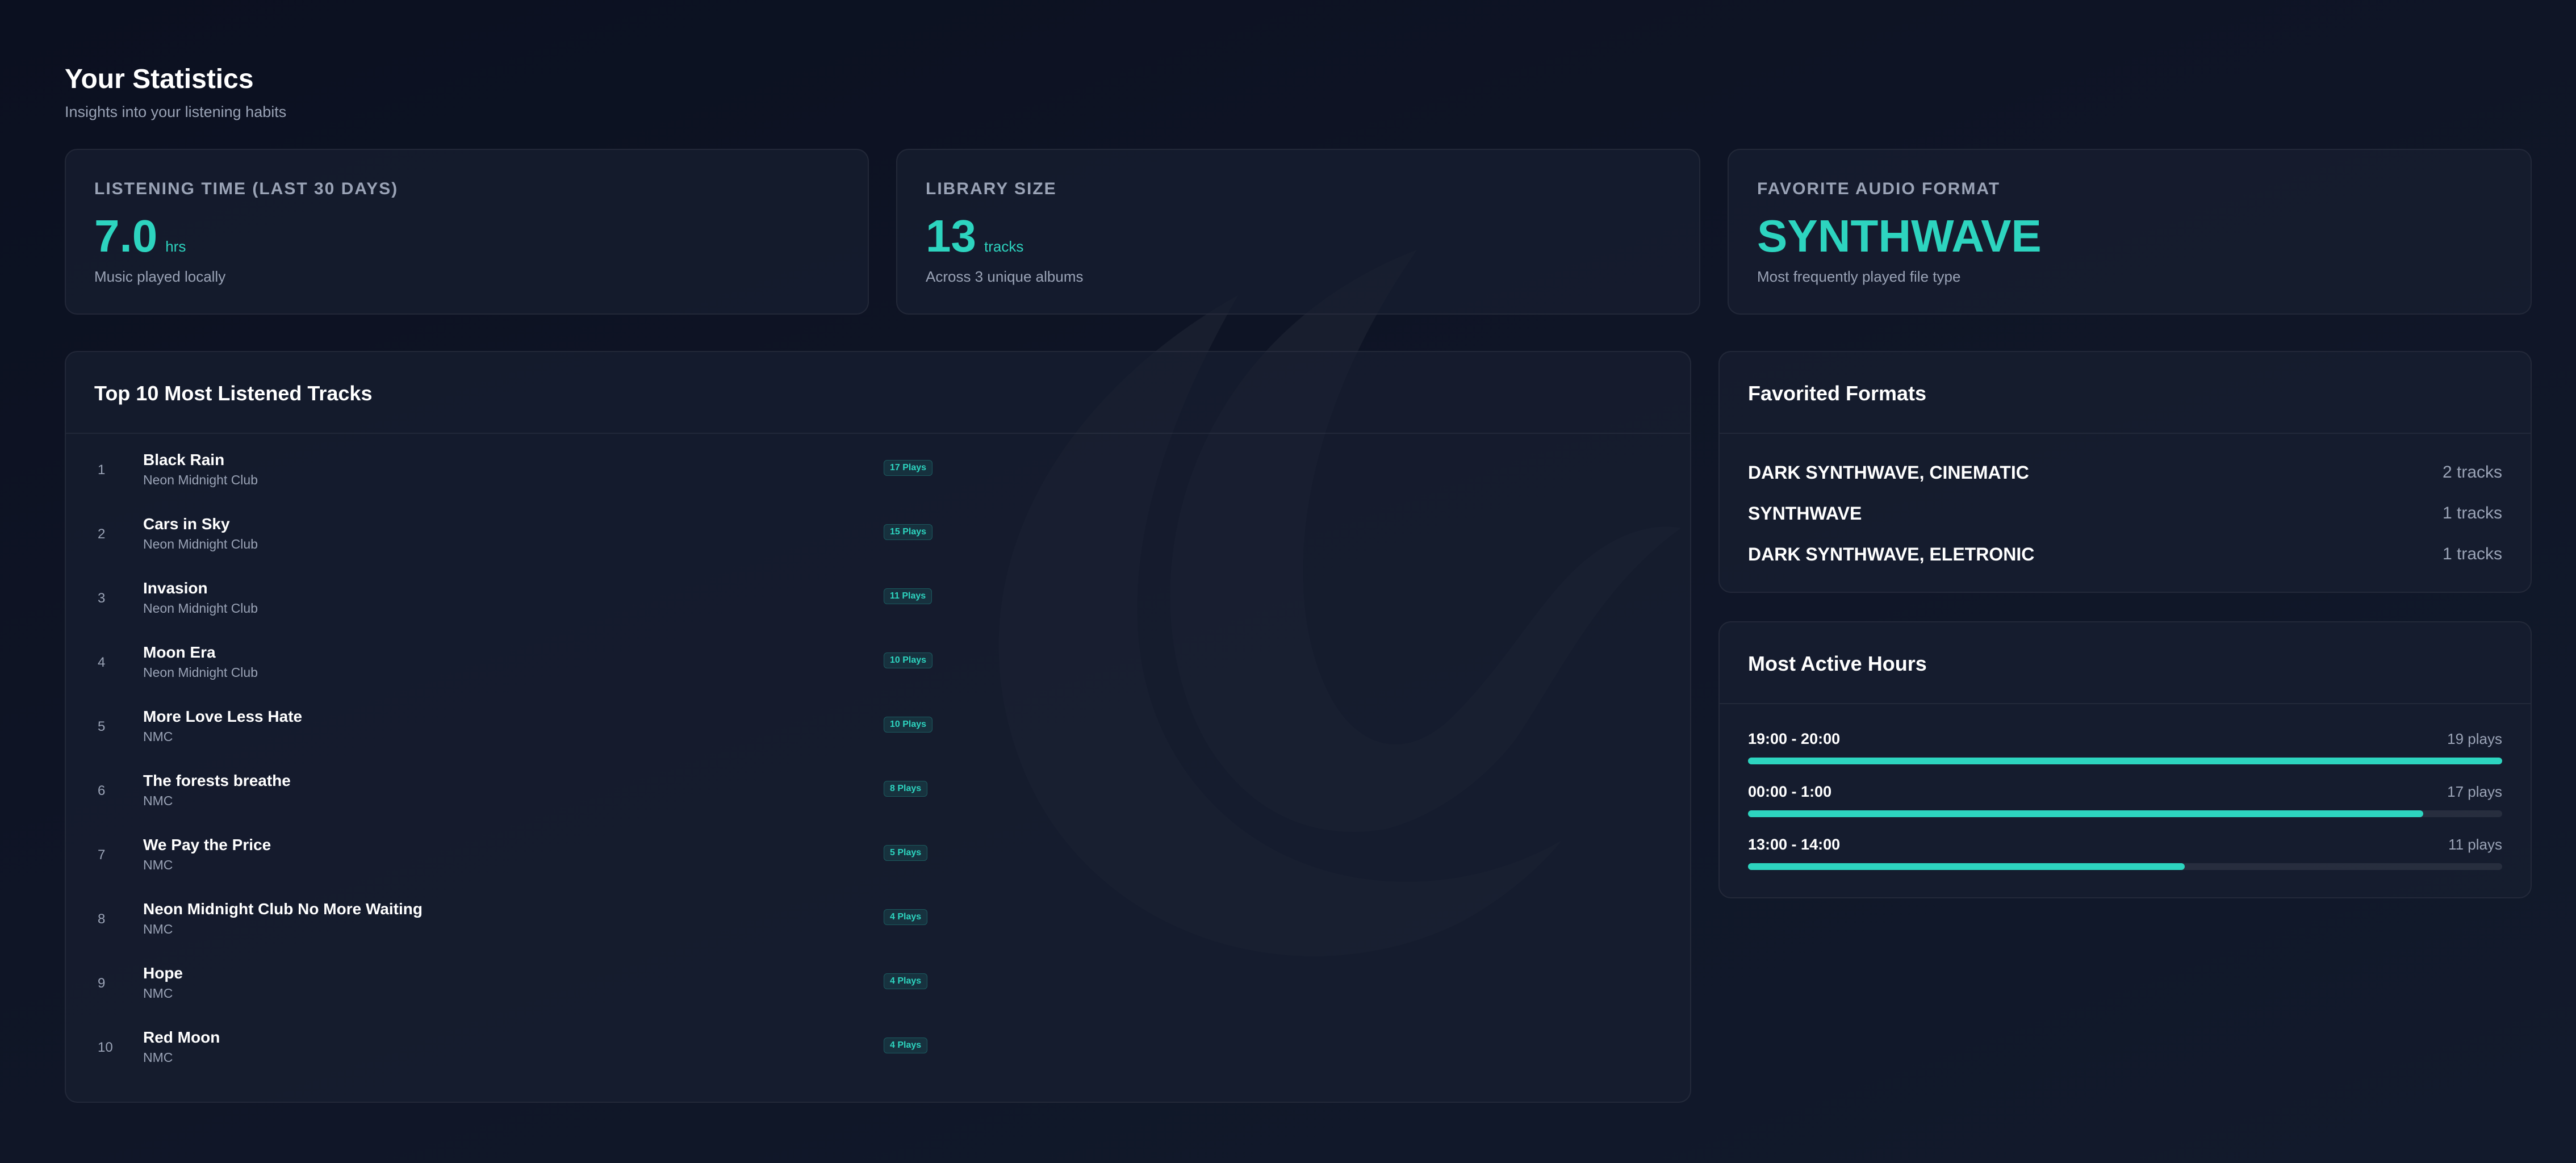 The width and height of the screenshot is (2576, 1163). I want to click on stat-value: 7.0, so click(126, 236).